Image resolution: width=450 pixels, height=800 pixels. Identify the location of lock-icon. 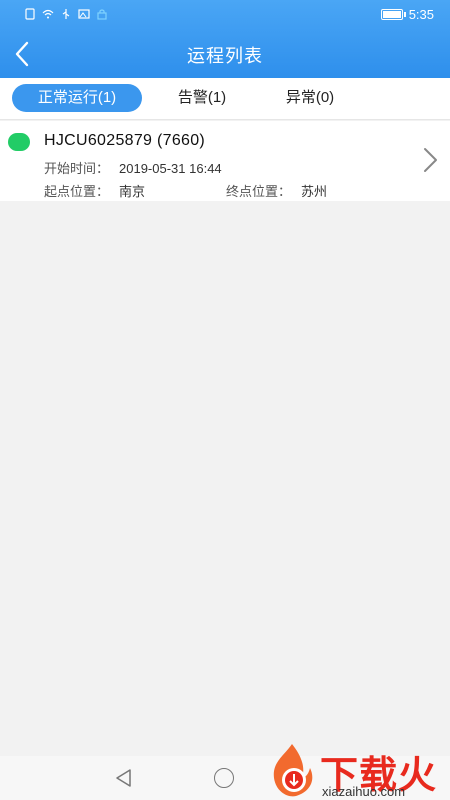
(102, 14).